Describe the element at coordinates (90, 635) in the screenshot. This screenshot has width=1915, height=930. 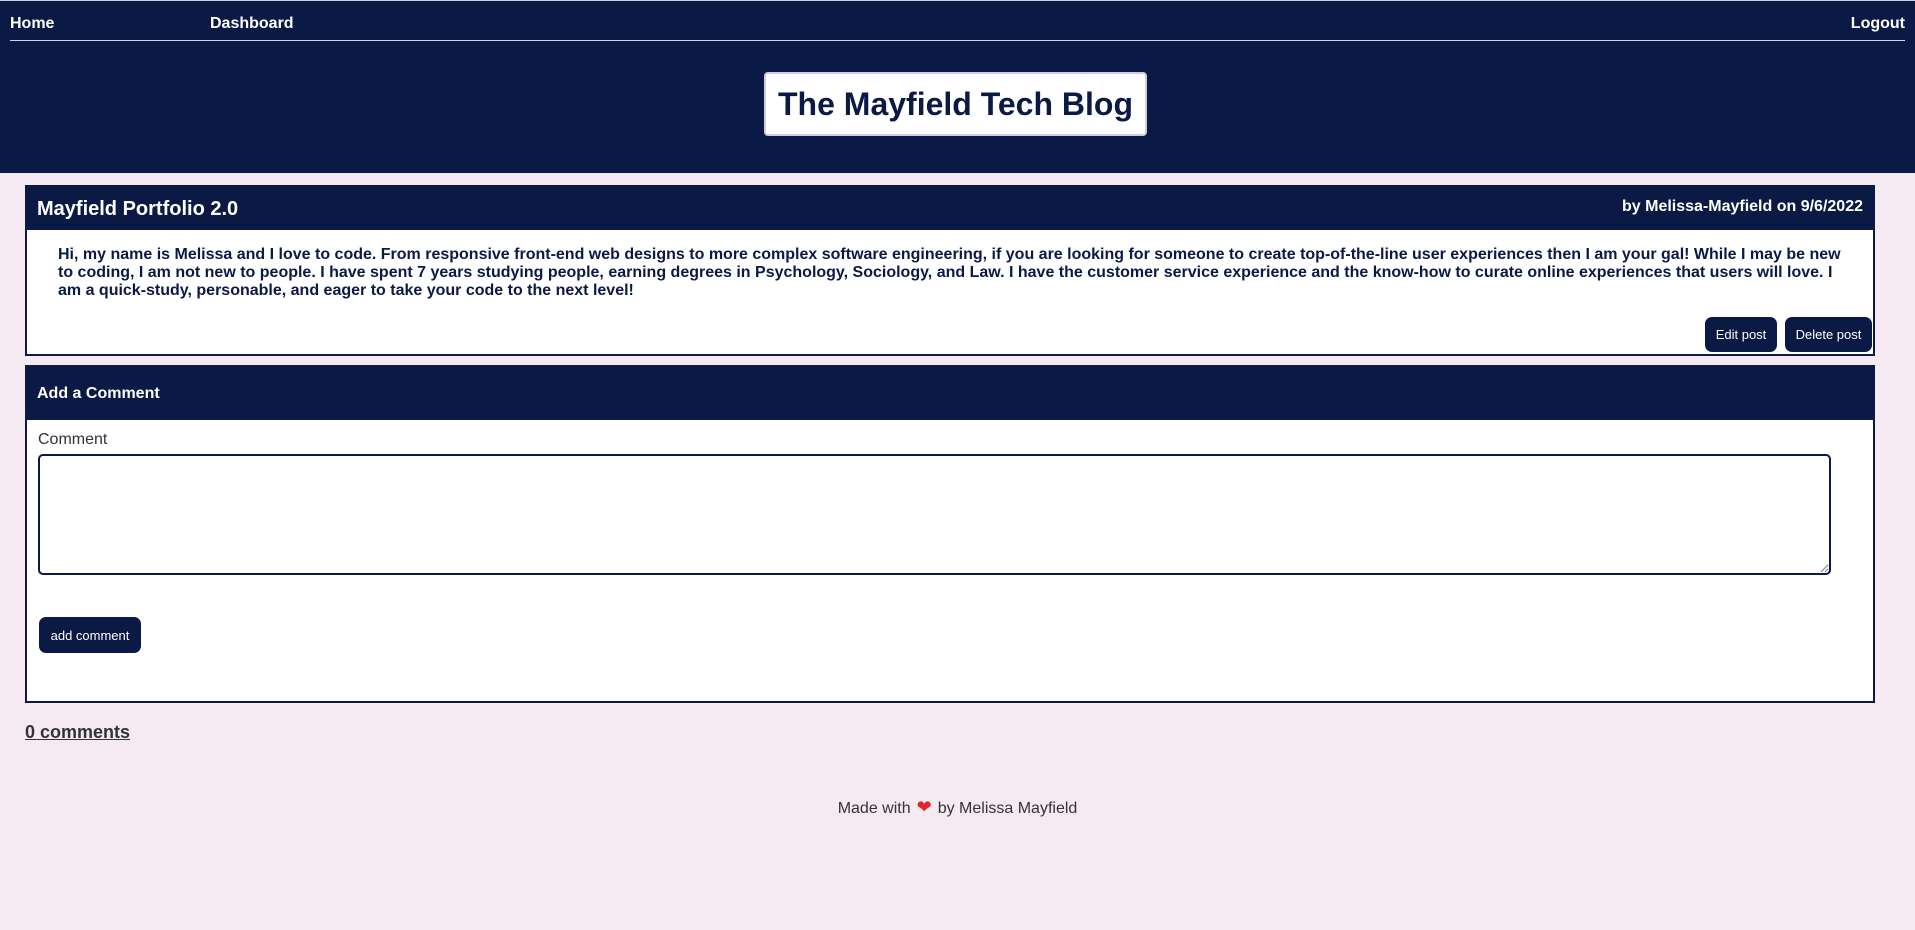
I see `add-comment-button: add comment` at that location.